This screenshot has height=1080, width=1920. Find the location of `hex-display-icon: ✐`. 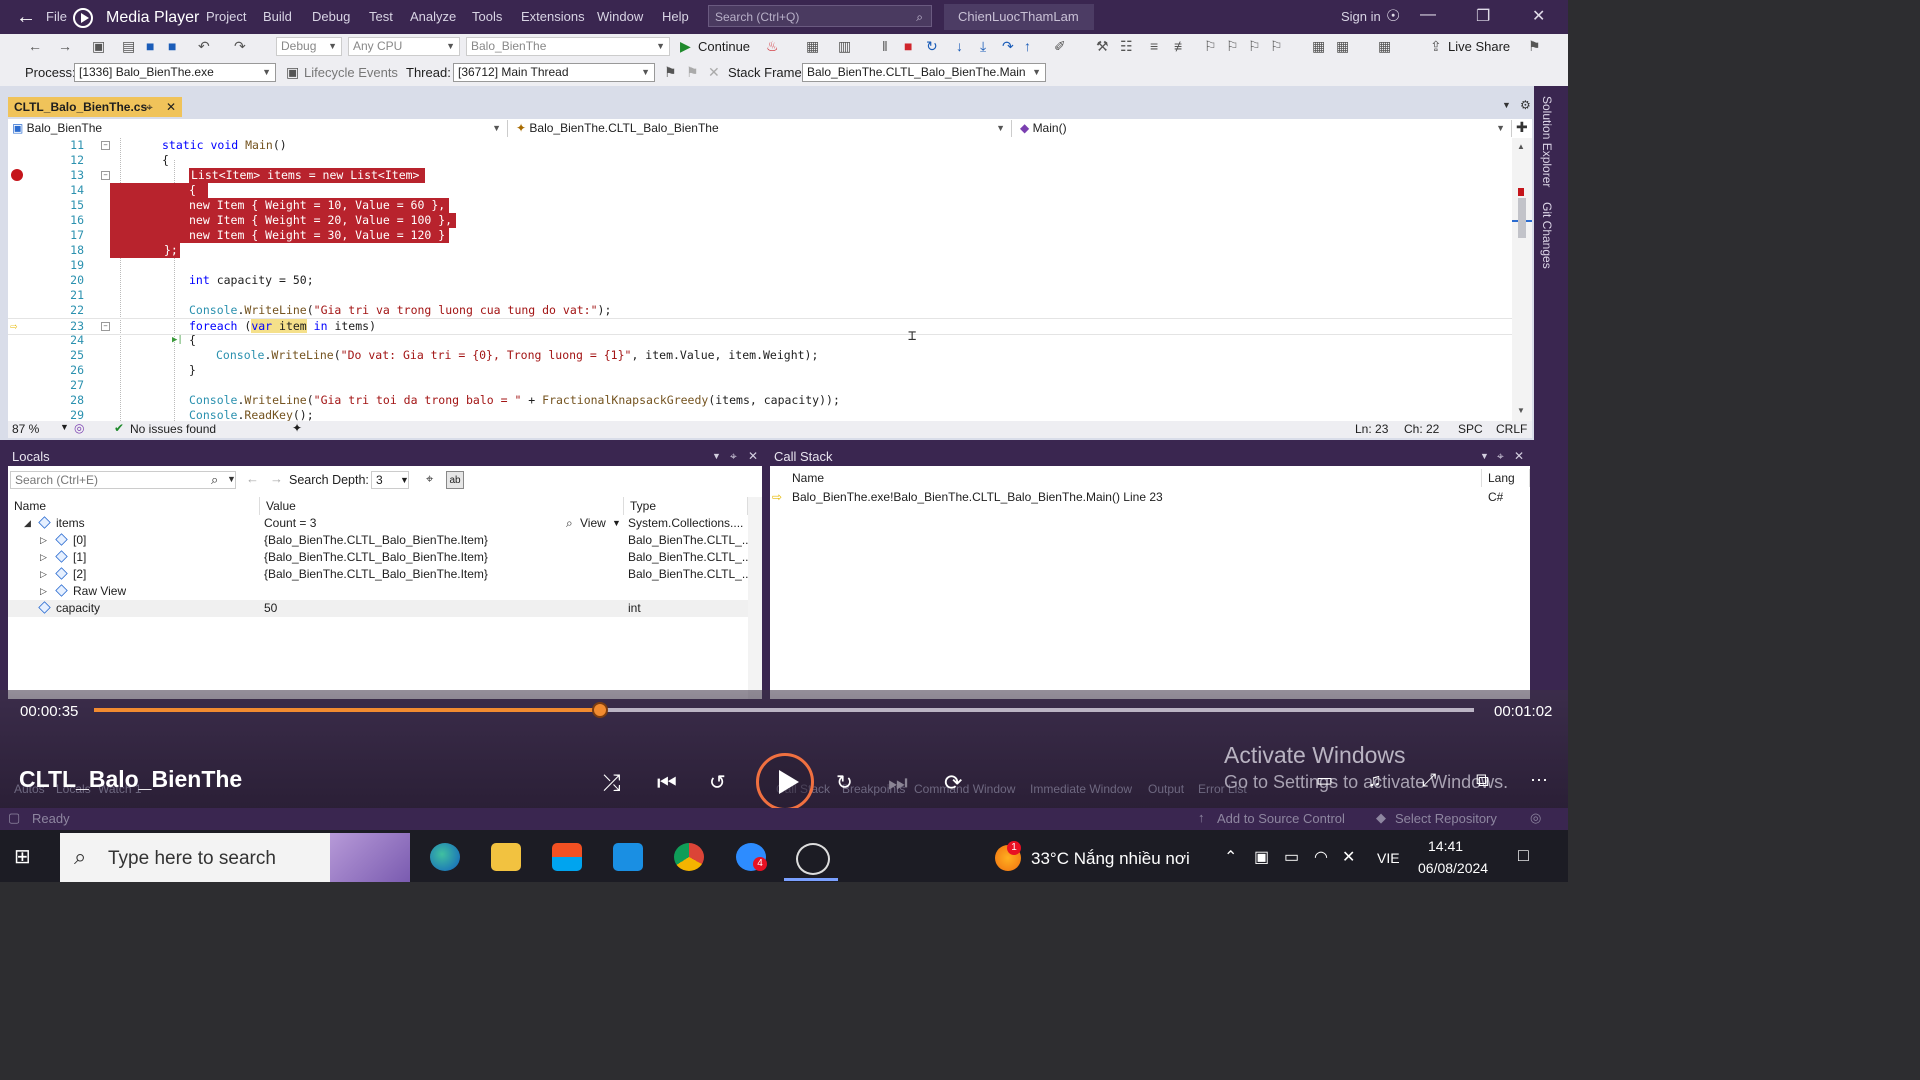

hex-display-icon: ✐ is located at coordinates (1060, 46).